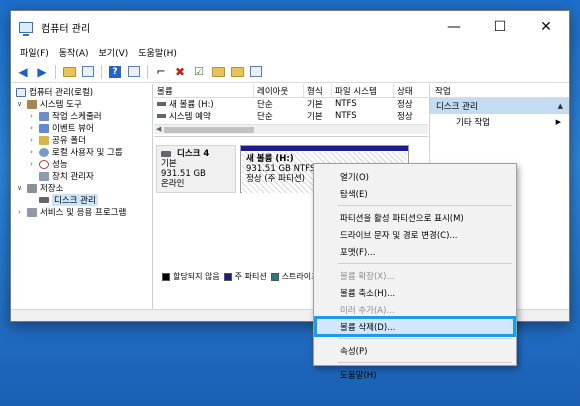 This screenshot has width=580, height=406. I want to click on menu-item-mark-active: 파티션을 활성 파티션으로 표시(M), so click(415, 217).